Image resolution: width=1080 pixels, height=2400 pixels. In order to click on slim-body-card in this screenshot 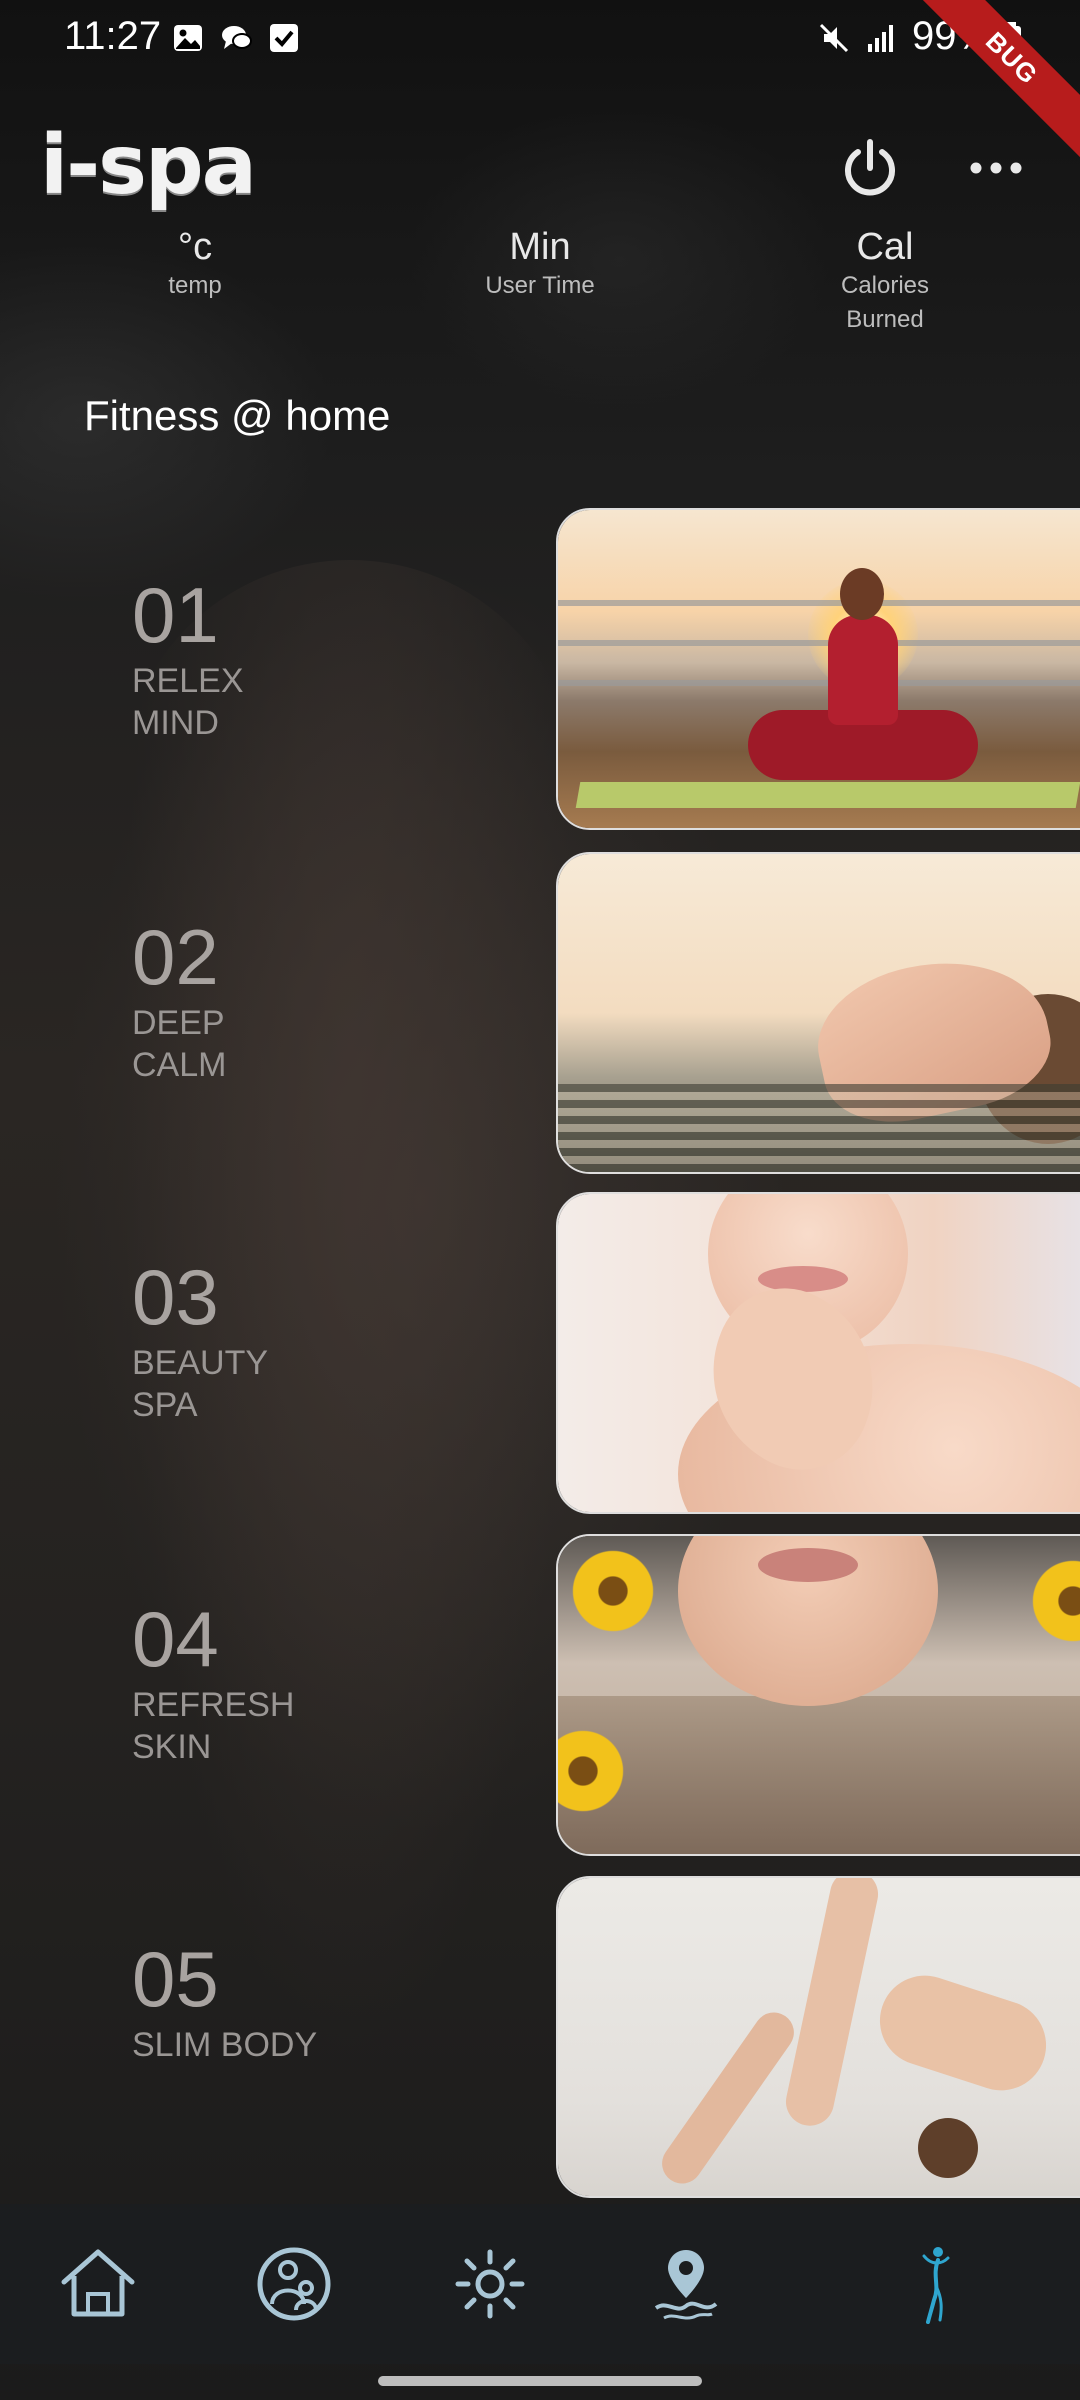, I will do `click(818, 2037)`.